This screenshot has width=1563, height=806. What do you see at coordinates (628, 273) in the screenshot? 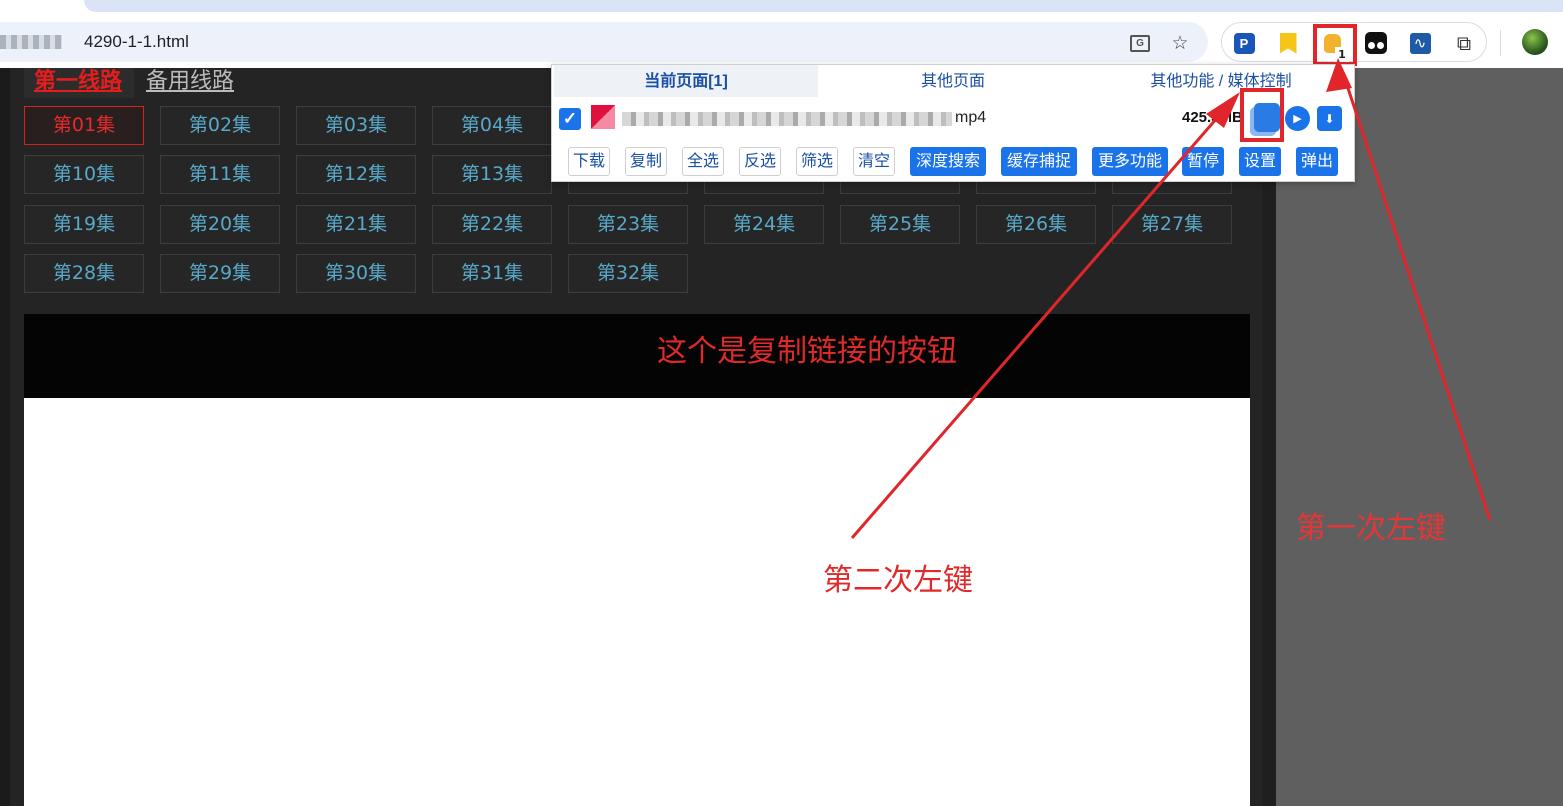
I see `episode-button: 第32集` at bounding box center [628, 273].